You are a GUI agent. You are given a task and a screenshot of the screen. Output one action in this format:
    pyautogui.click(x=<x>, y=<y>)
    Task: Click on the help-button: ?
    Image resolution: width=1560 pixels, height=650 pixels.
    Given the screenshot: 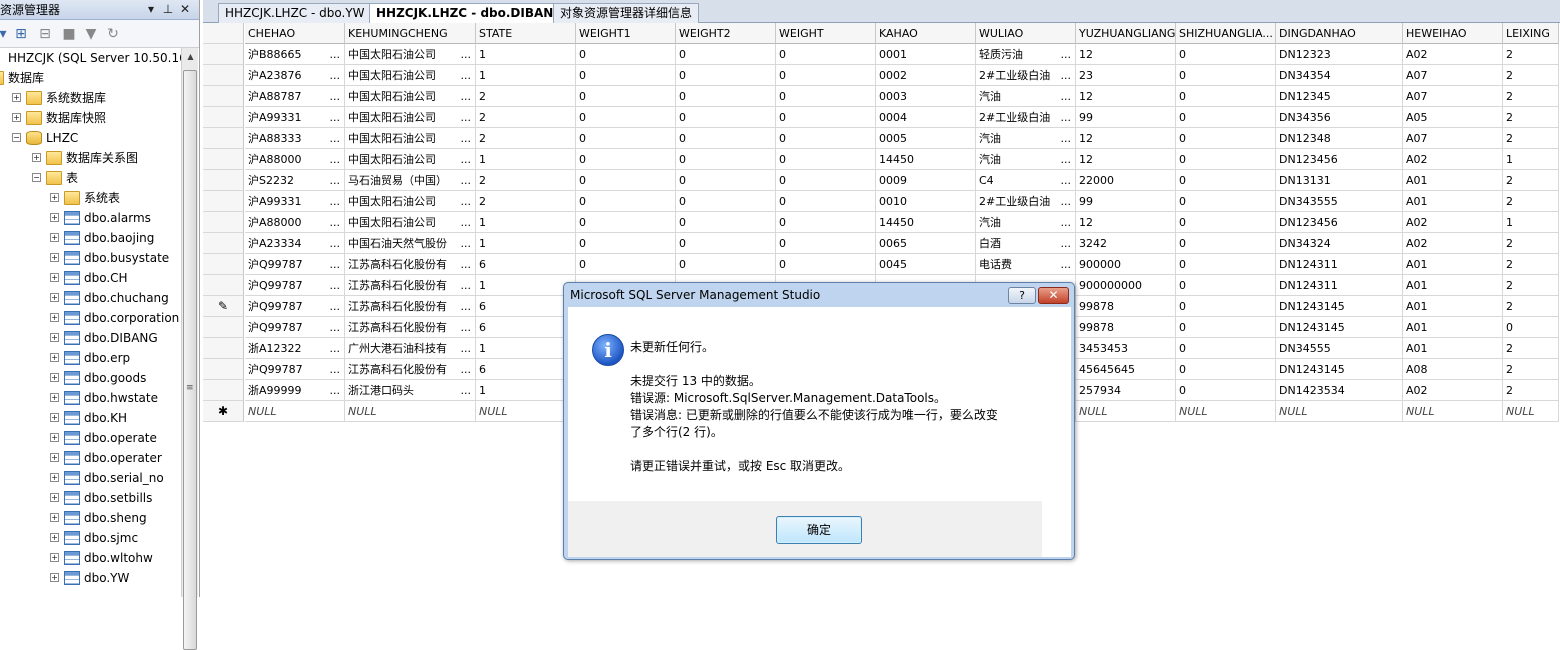 What is the action you would take?
    pyautogui.click(x=1022, y=295)
    